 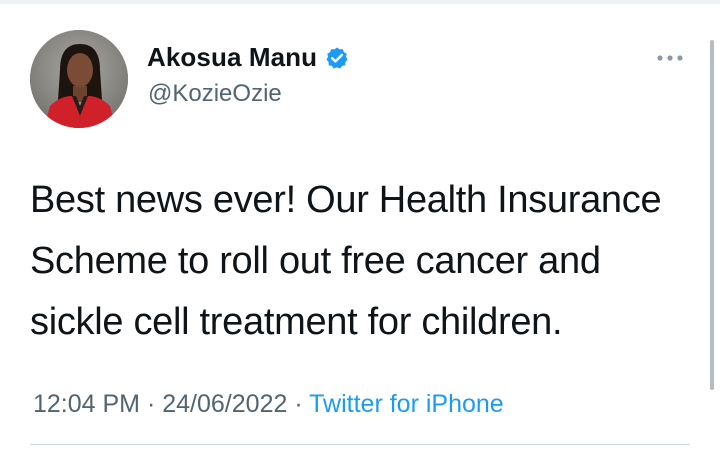 I want to click on tweet-date: 24/06/2022, so click(x=224, y=404).